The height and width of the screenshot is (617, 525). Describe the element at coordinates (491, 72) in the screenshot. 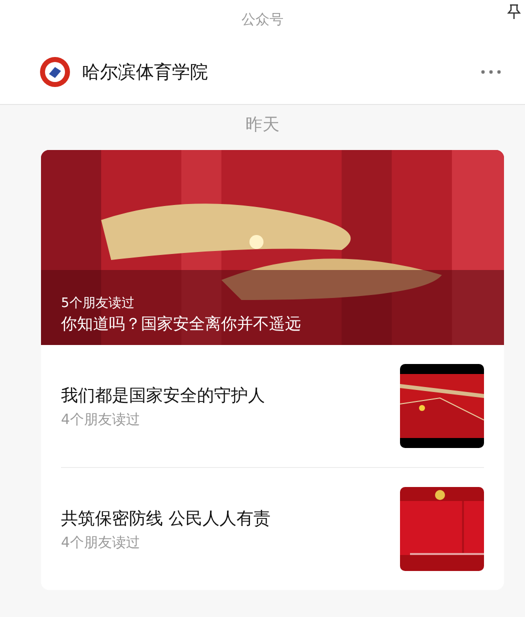

I see `more-icon` at that location.